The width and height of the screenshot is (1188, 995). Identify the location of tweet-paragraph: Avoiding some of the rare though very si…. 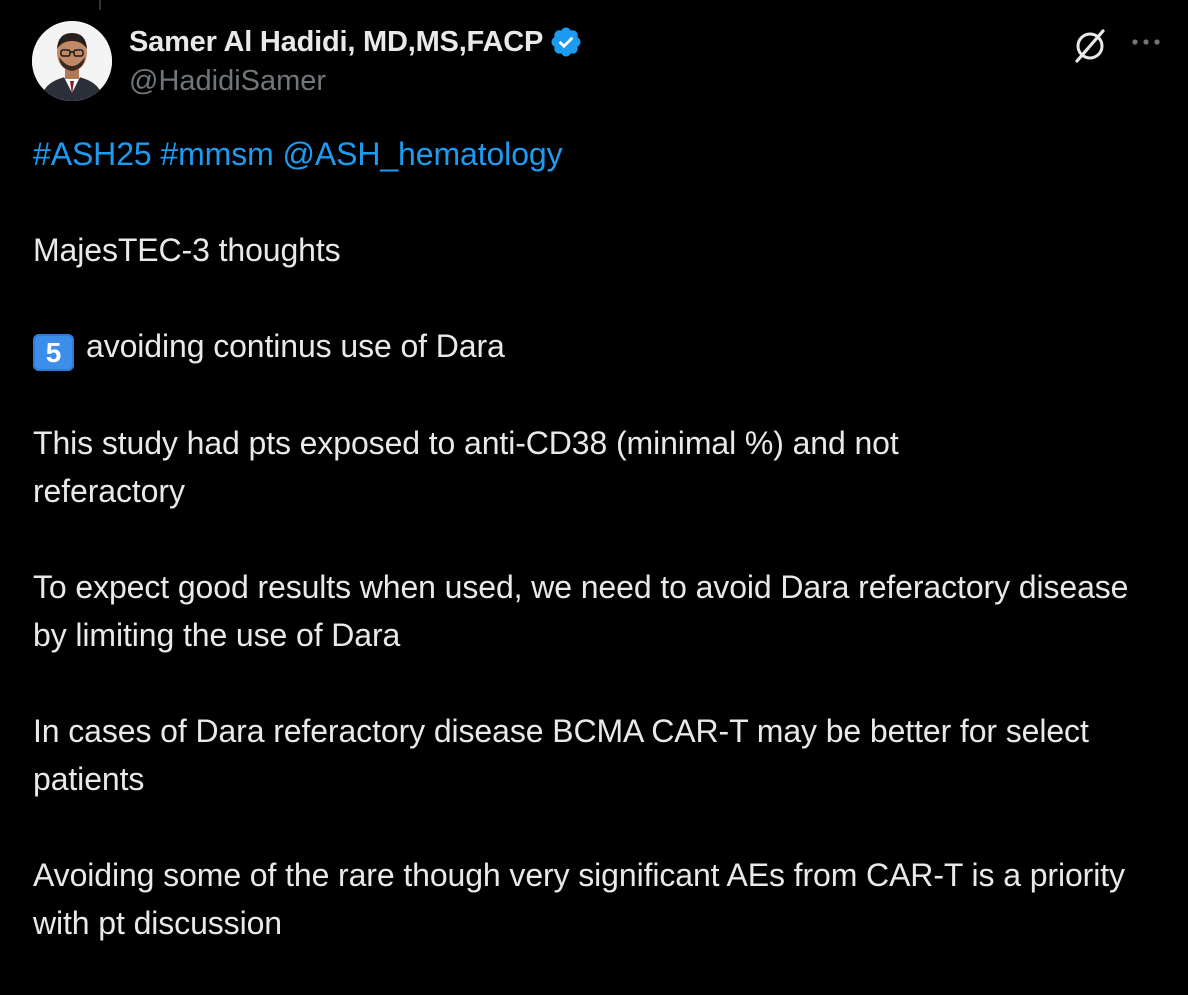
(579, 899).